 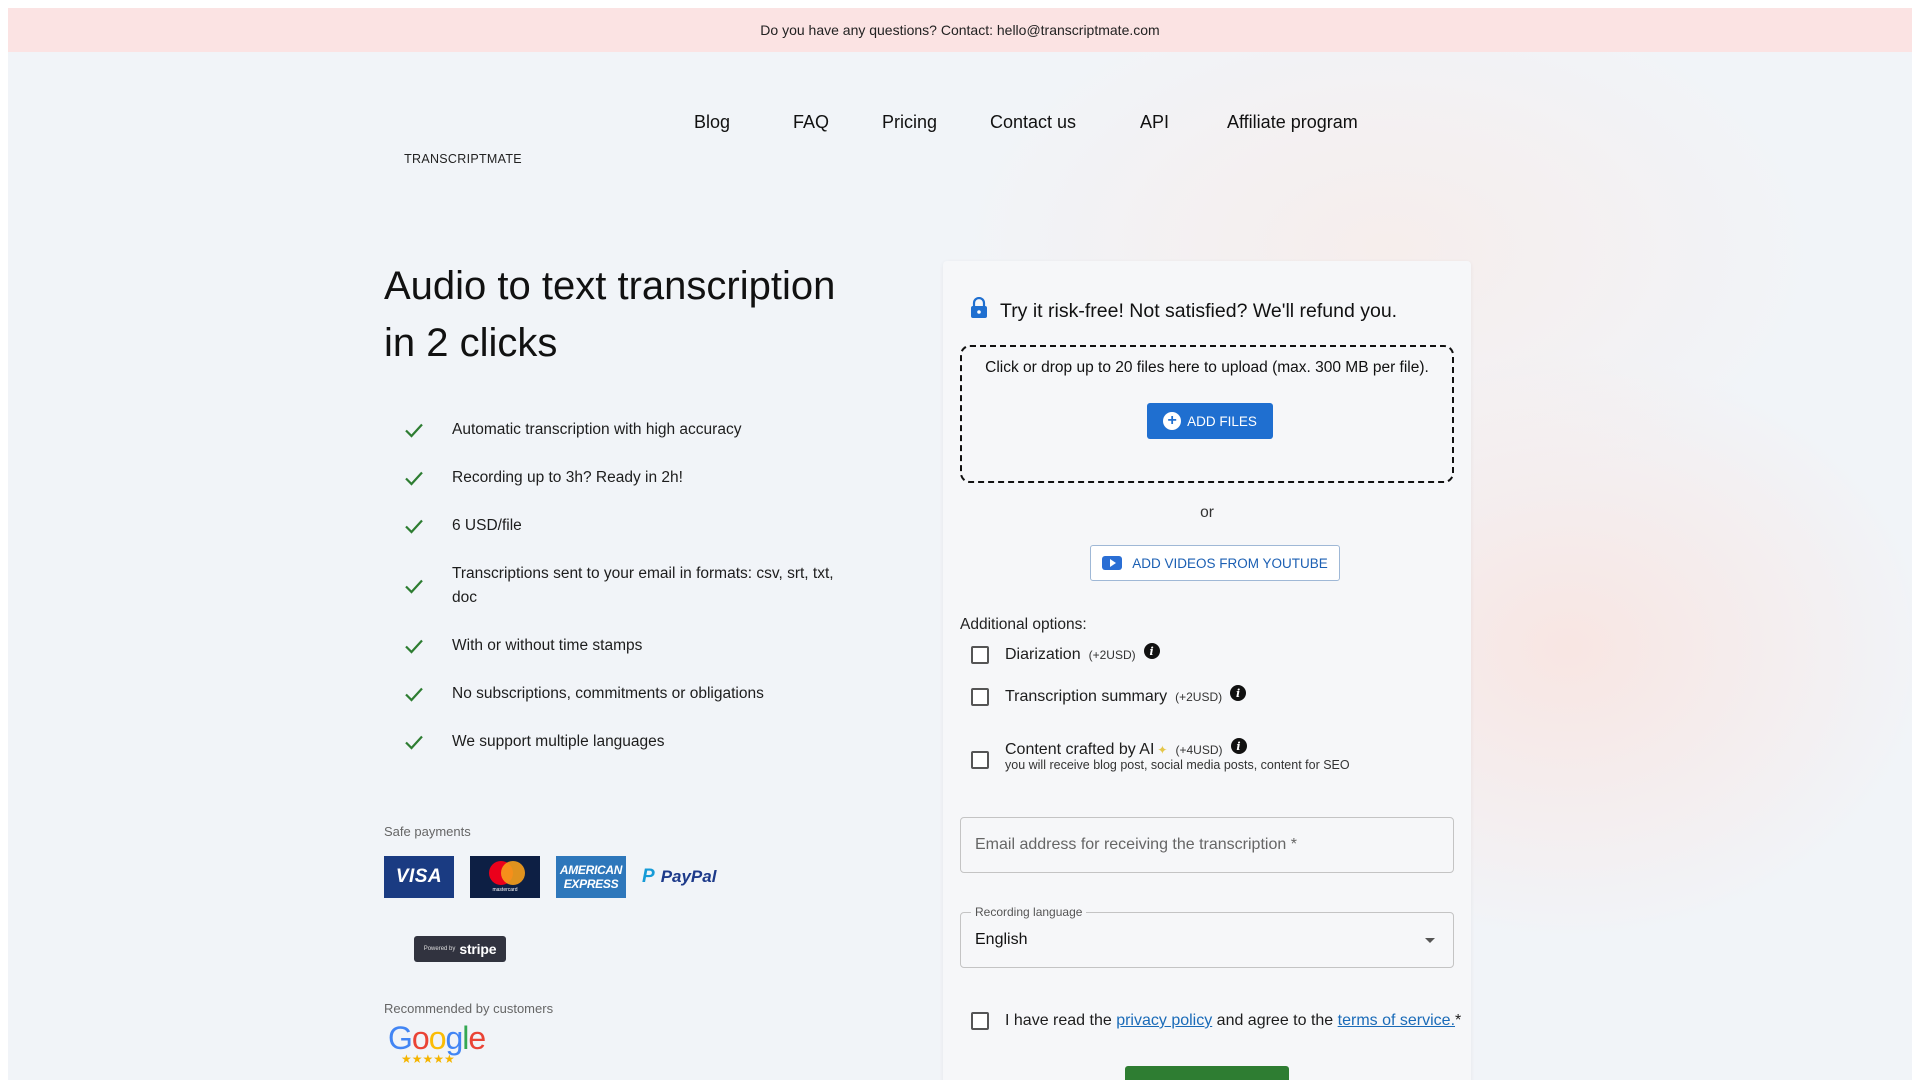 What do you see at coordinates (1086, 696) in the screenshot?
I see `option-label: Transcription summary` at bounding box center [1086, 696].